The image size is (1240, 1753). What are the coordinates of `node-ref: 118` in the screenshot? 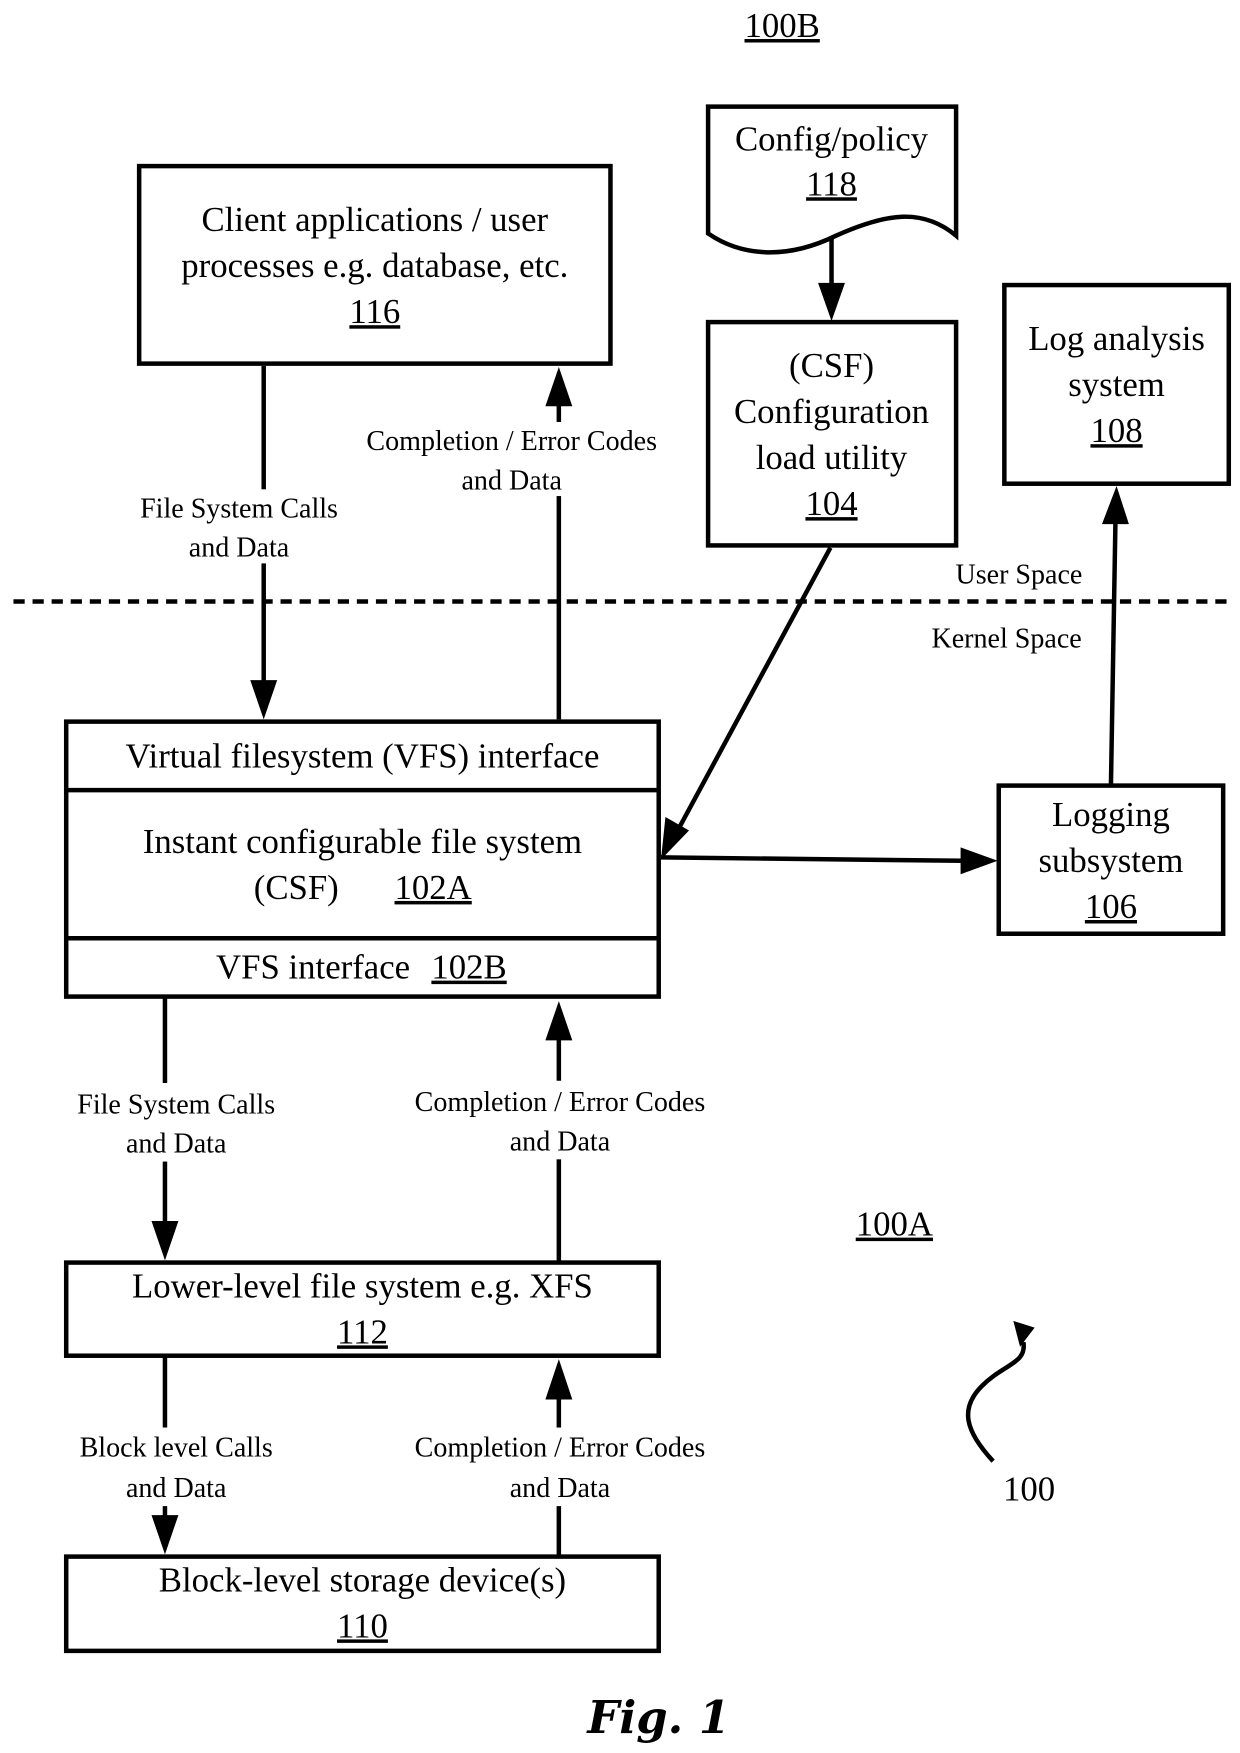 It's located at (831, 183).